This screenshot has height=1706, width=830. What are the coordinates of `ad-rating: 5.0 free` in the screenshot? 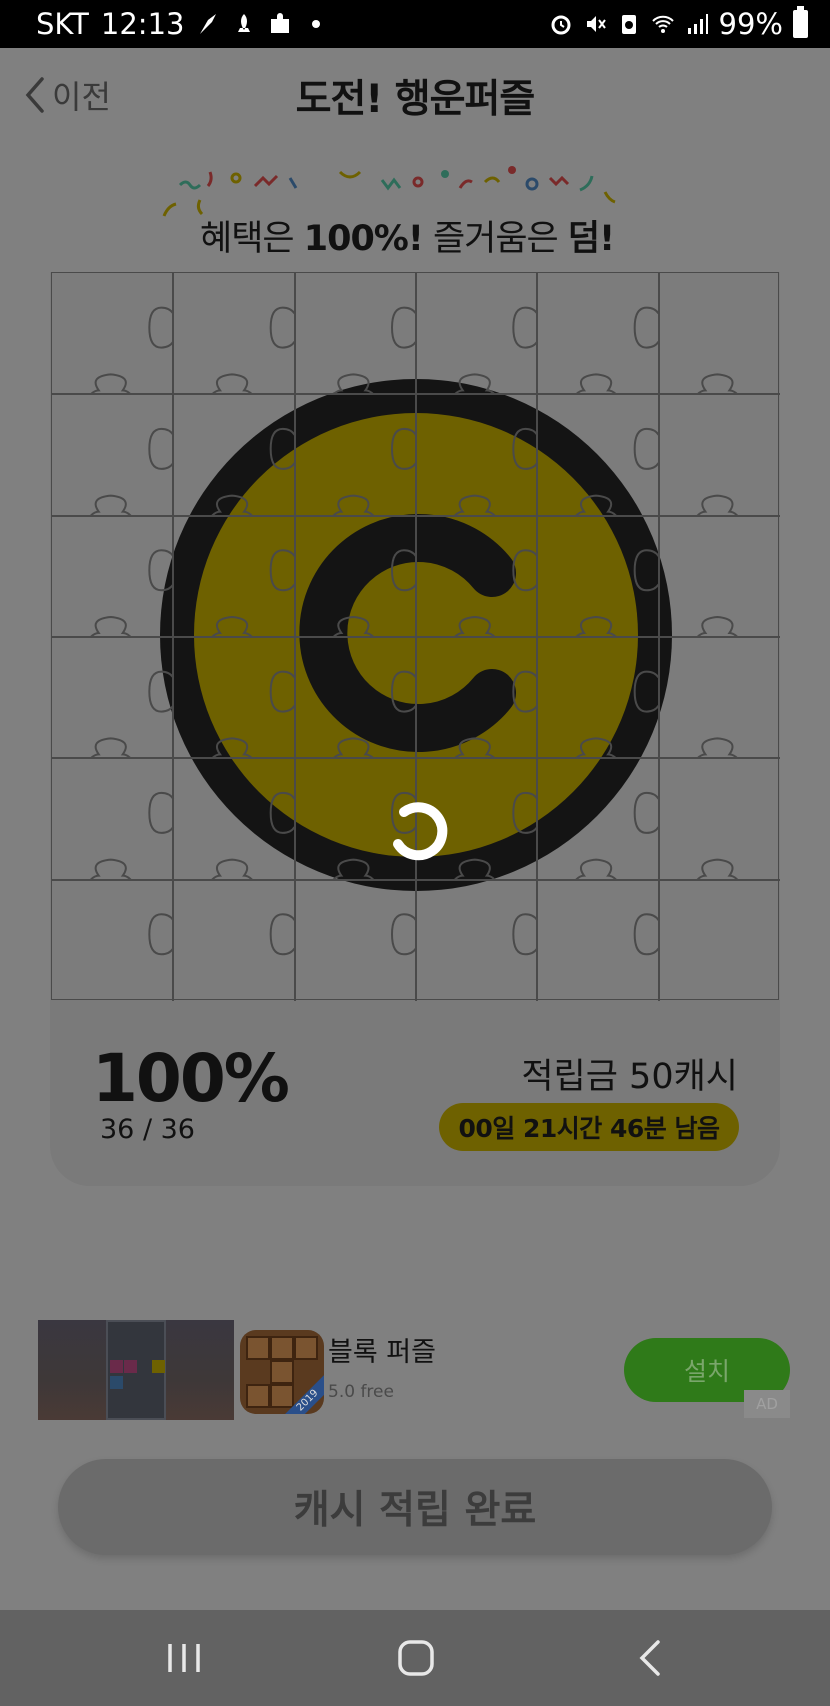 It's located at (361, 1392).